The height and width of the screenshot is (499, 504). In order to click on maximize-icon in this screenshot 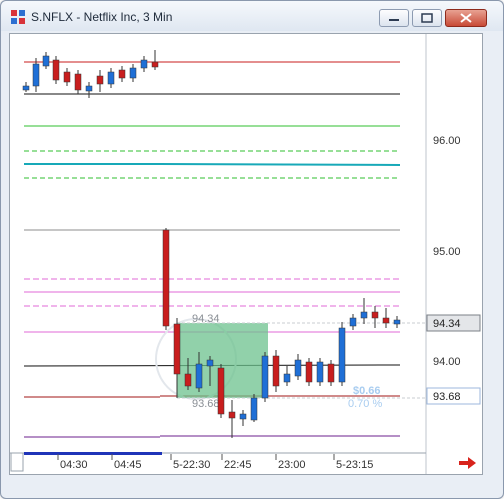, I will do `click(427, 18)`.